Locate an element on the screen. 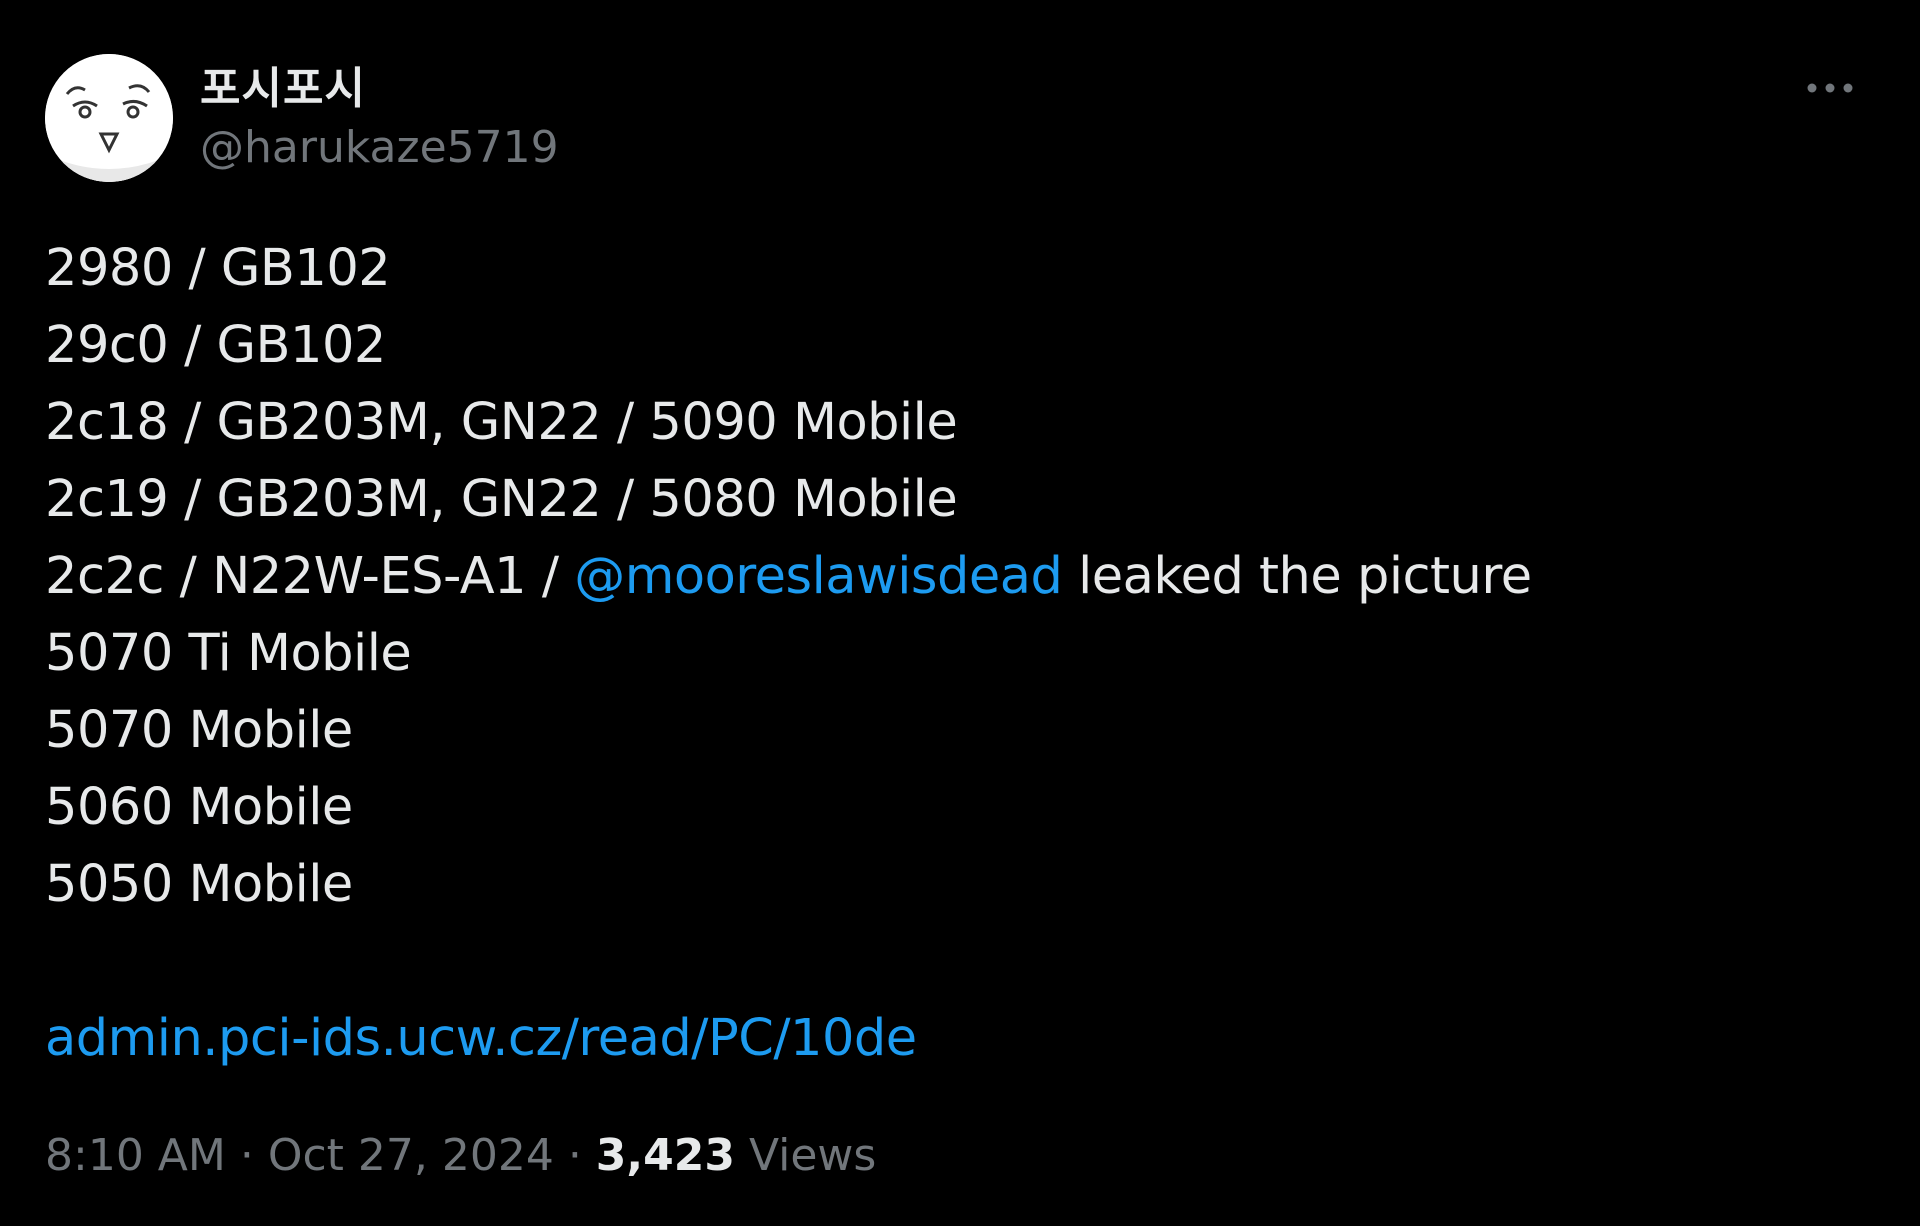  user-handle: @harukaze5719 is located at coordinates (379, 147).